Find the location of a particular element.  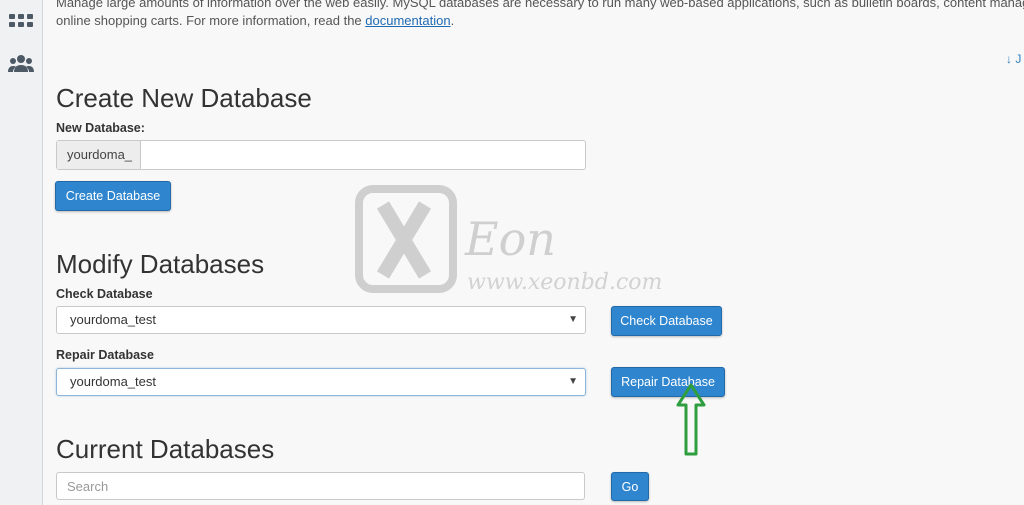

create-database-title: Create New Database is located at coordinates (184, 98).